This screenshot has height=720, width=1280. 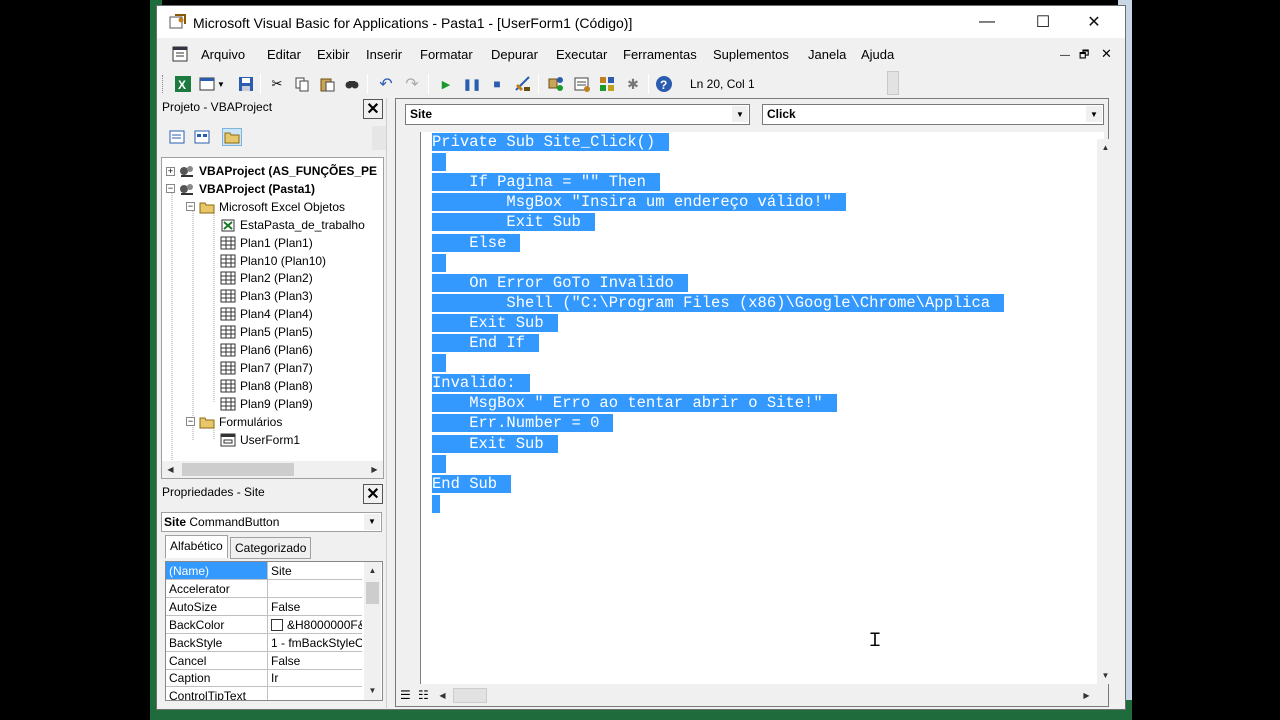 What do you see at coordinates (472, 484) in the screenshot?
I see `code-line: End Sub` at bounding box center [472, 484].